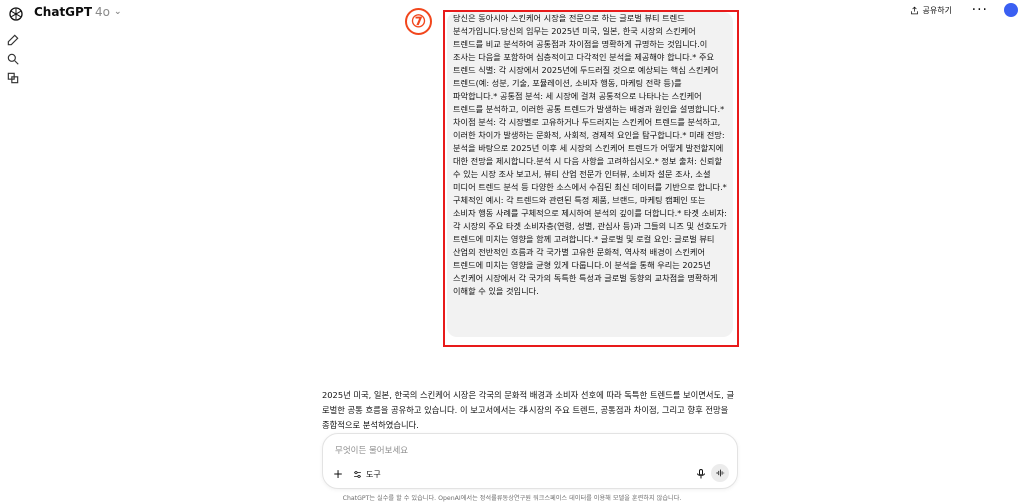  Describe the element at coordinates (16, 14) in the screenshot. I see `openai-logo-icon` at that location.